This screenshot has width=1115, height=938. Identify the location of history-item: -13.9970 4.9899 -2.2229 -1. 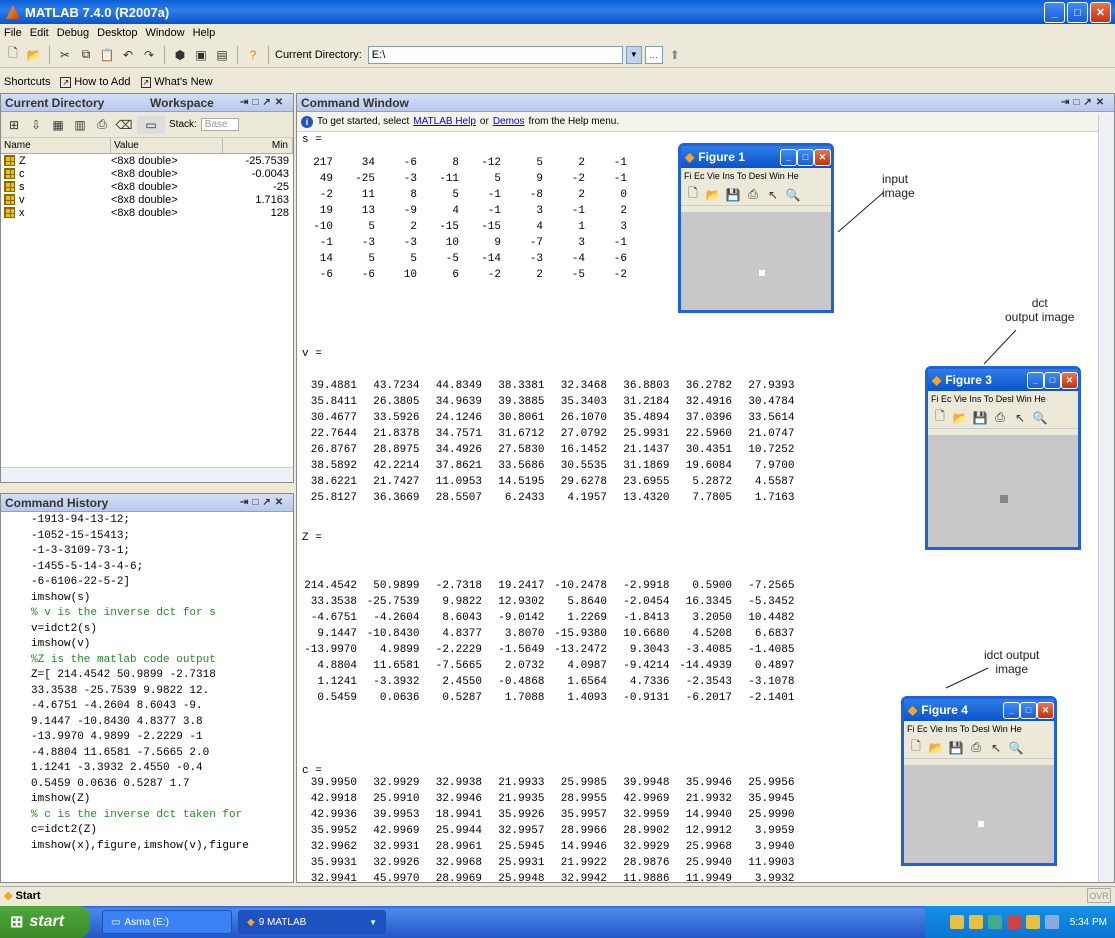
(147, 739).